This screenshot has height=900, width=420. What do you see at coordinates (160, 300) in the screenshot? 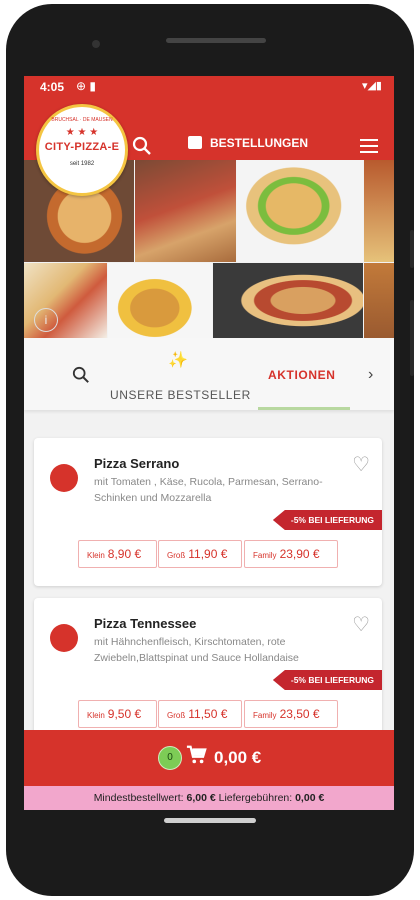
I see `schnitzel-photo` at bounding box center [160, 300].